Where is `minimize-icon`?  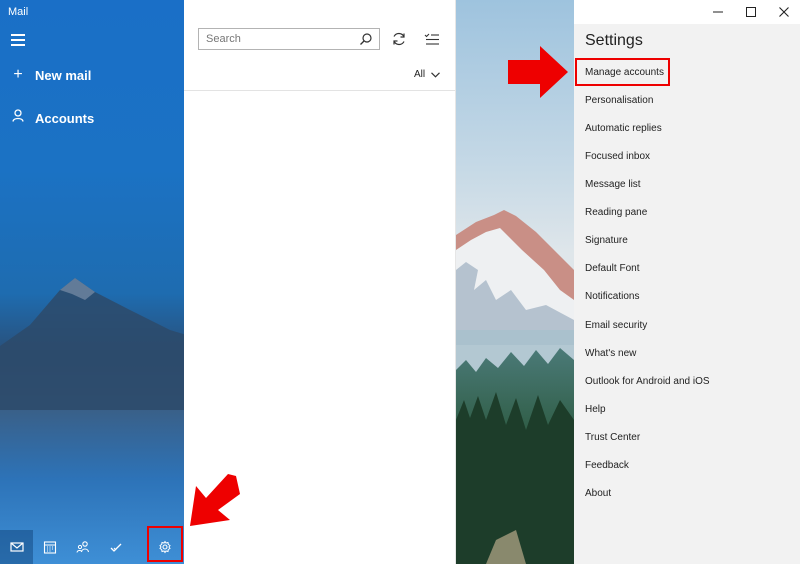 minimize-icon is located at coordinates (717, 12).